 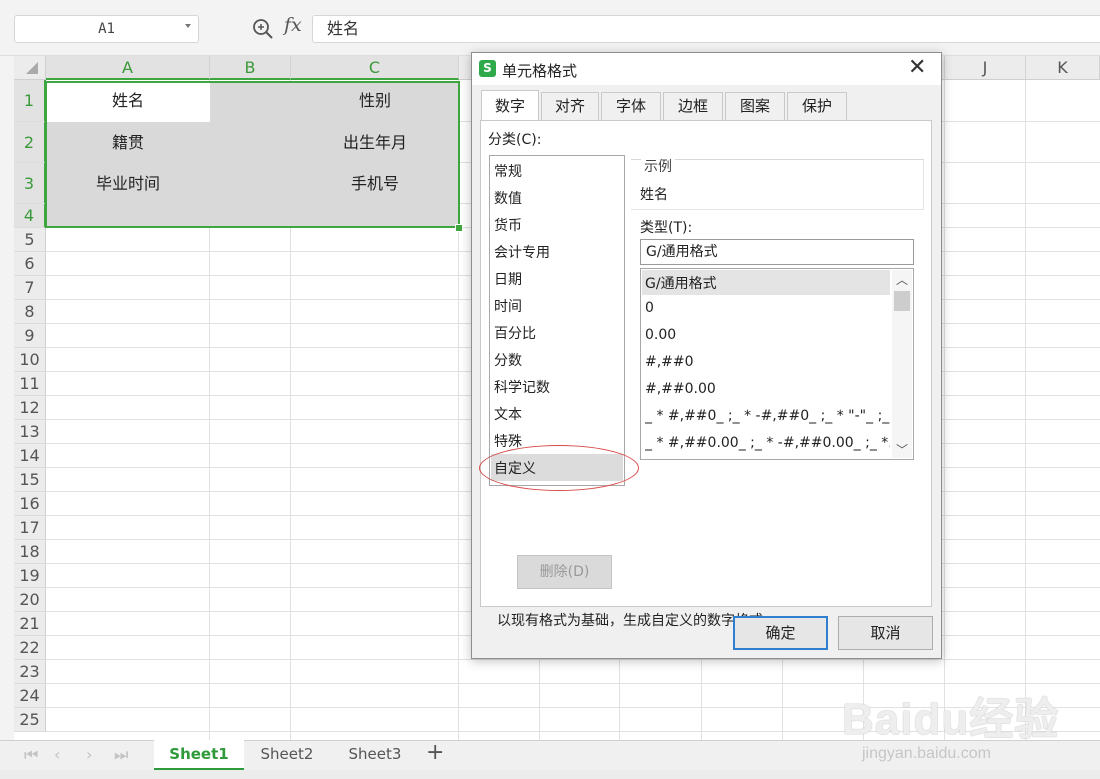 I want to click on row-header-14: 14, so click(x=30, y=456).